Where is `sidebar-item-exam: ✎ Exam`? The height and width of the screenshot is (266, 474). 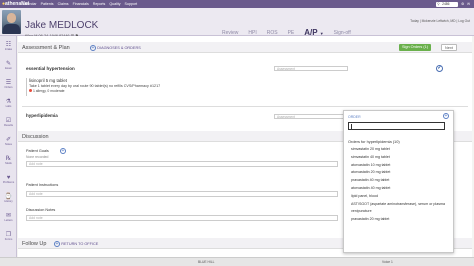 sidebar-item-exam: ✎ Exam is located at coordinates (8, 65).